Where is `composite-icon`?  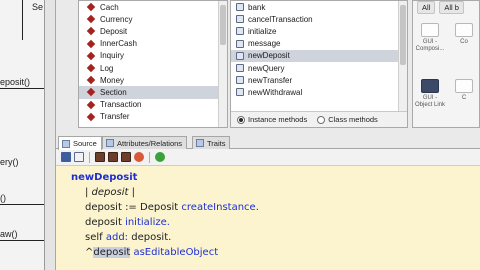
composite-icon is located at coordinates (430, 30).